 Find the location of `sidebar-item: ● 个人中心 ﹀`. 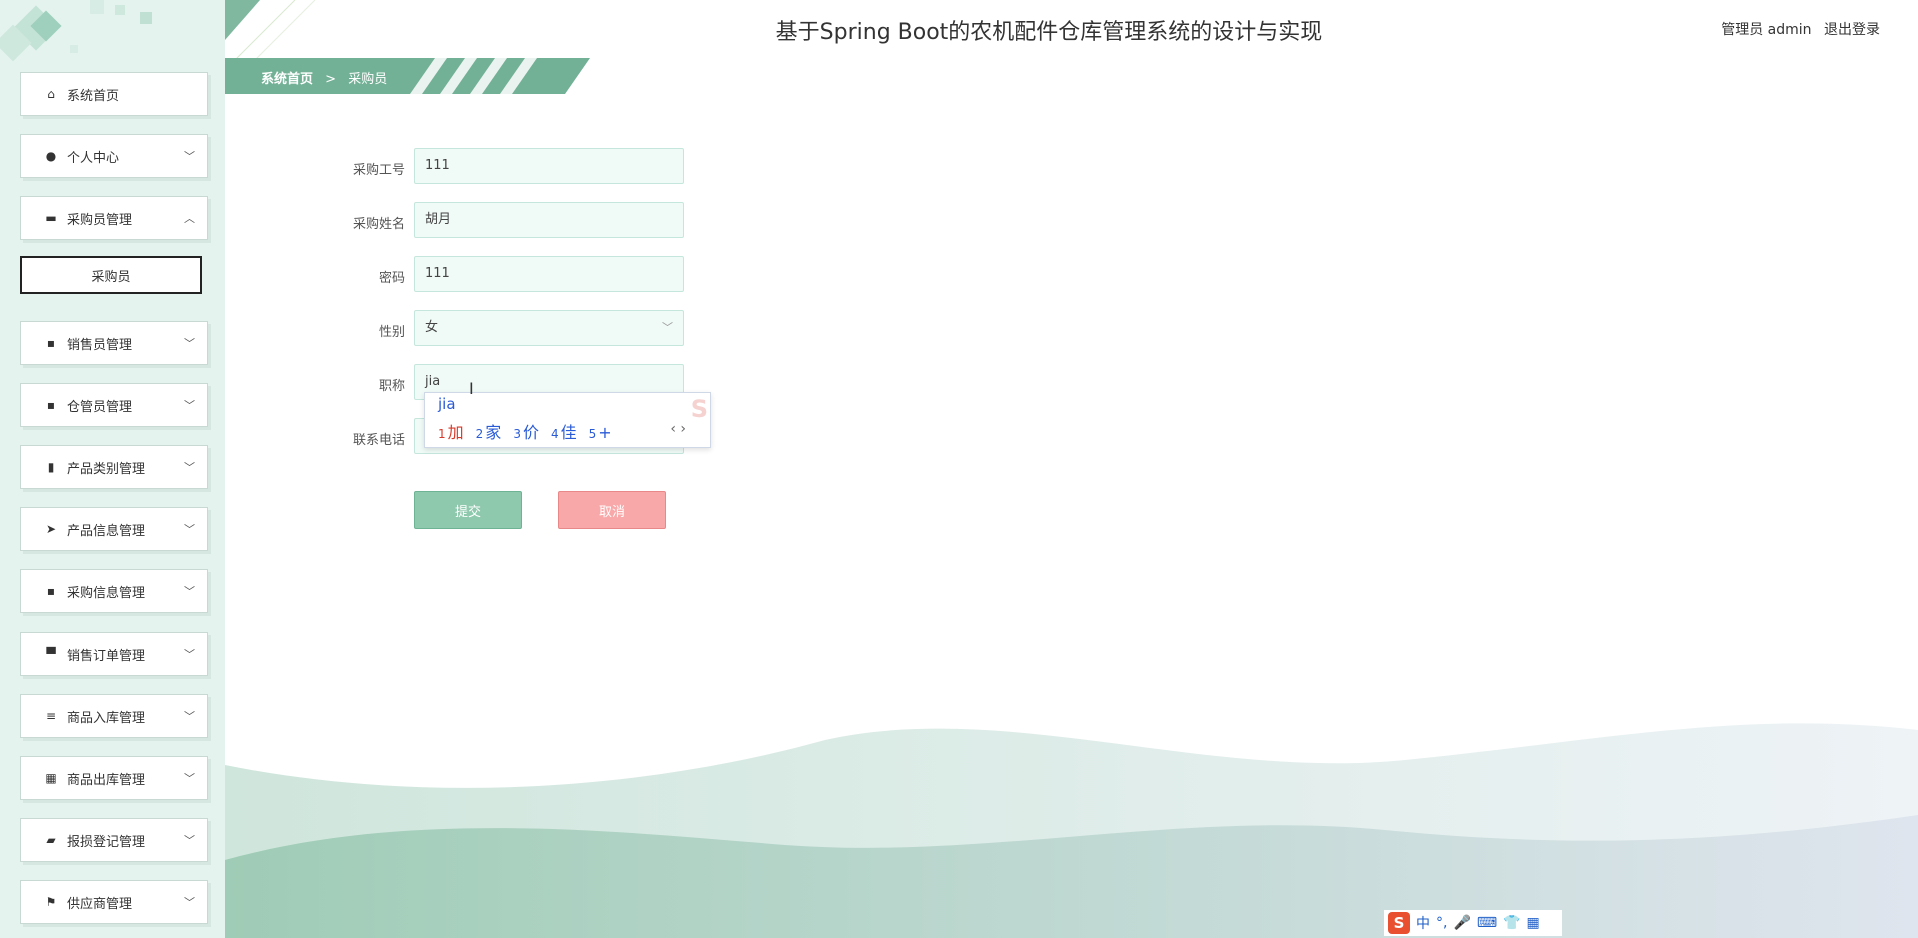

sidebar-item: ● 个人中心 ﹀ is located at coordinates (114, 156).